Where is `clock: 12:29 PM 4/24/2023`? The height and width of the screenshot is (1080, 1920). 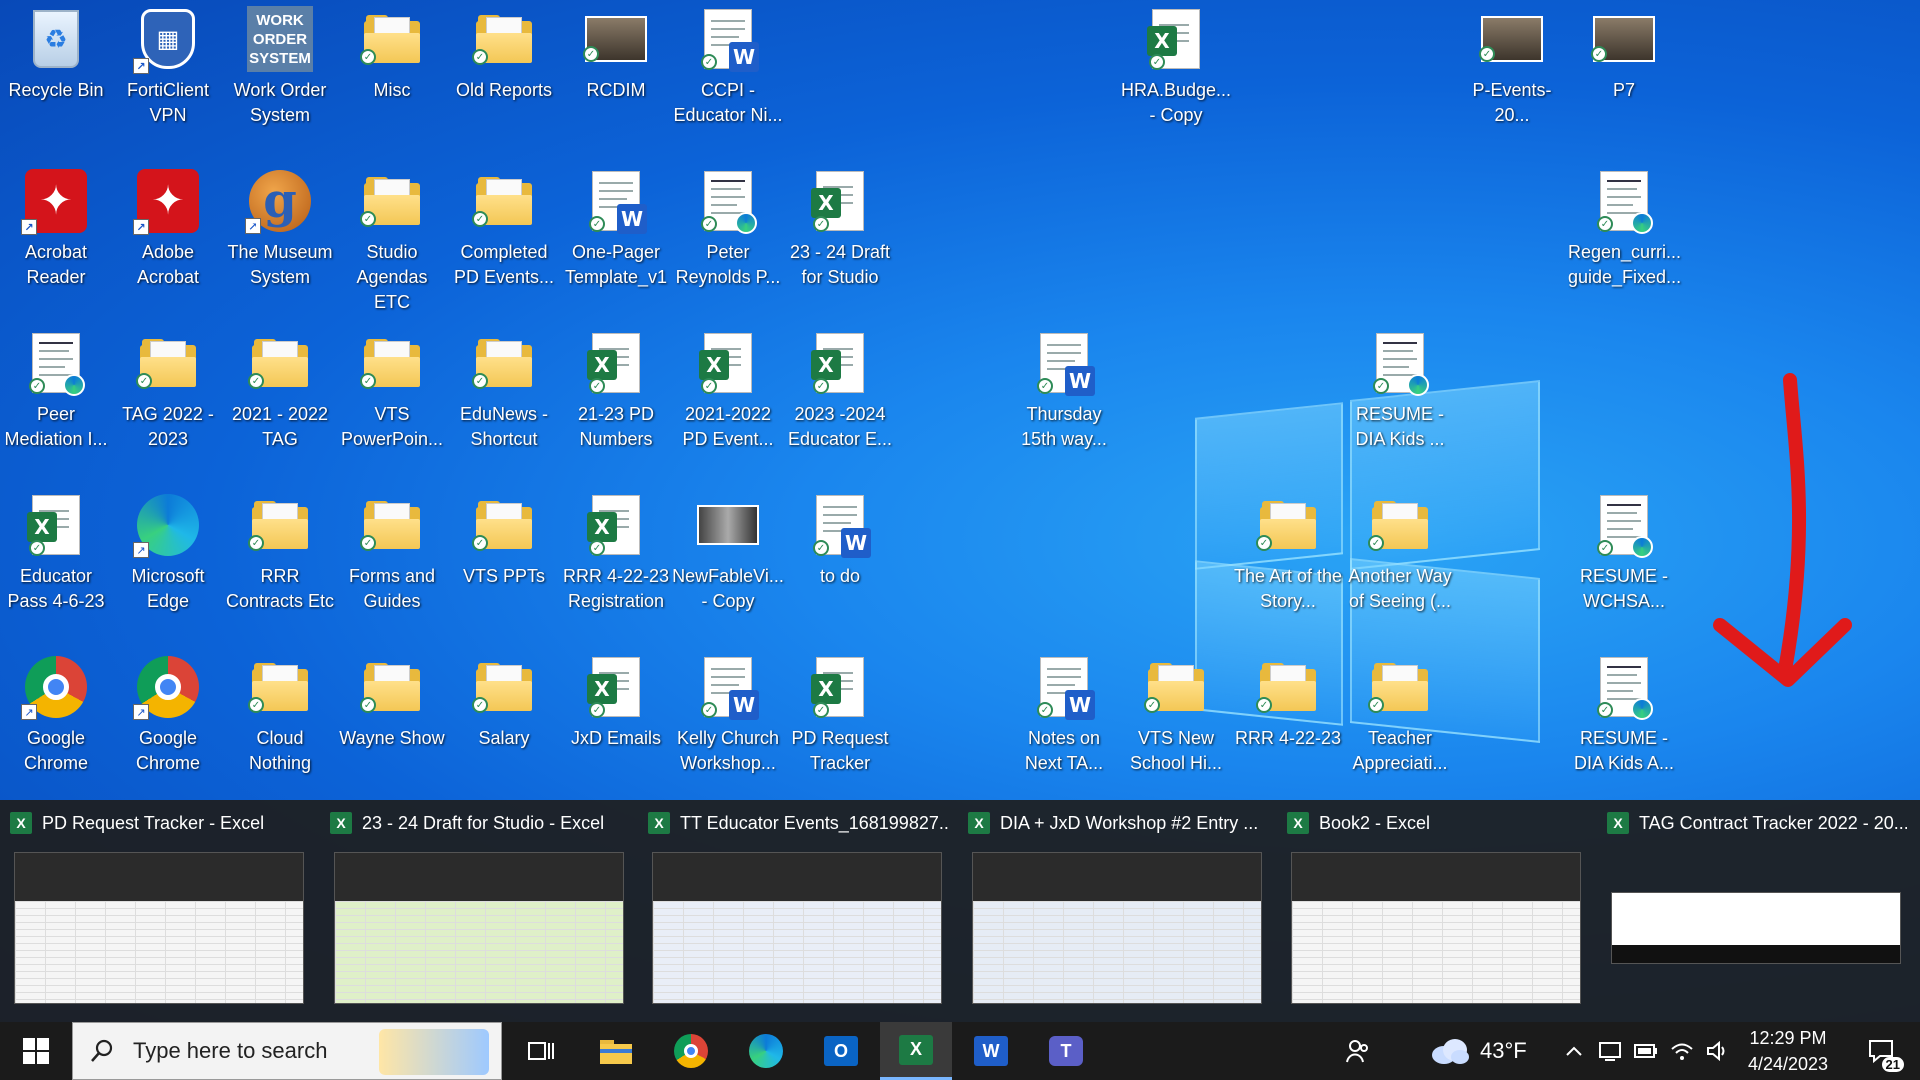
clock: 12:29 PM 4/24/2023 is located at coordinates (1788, 1051).